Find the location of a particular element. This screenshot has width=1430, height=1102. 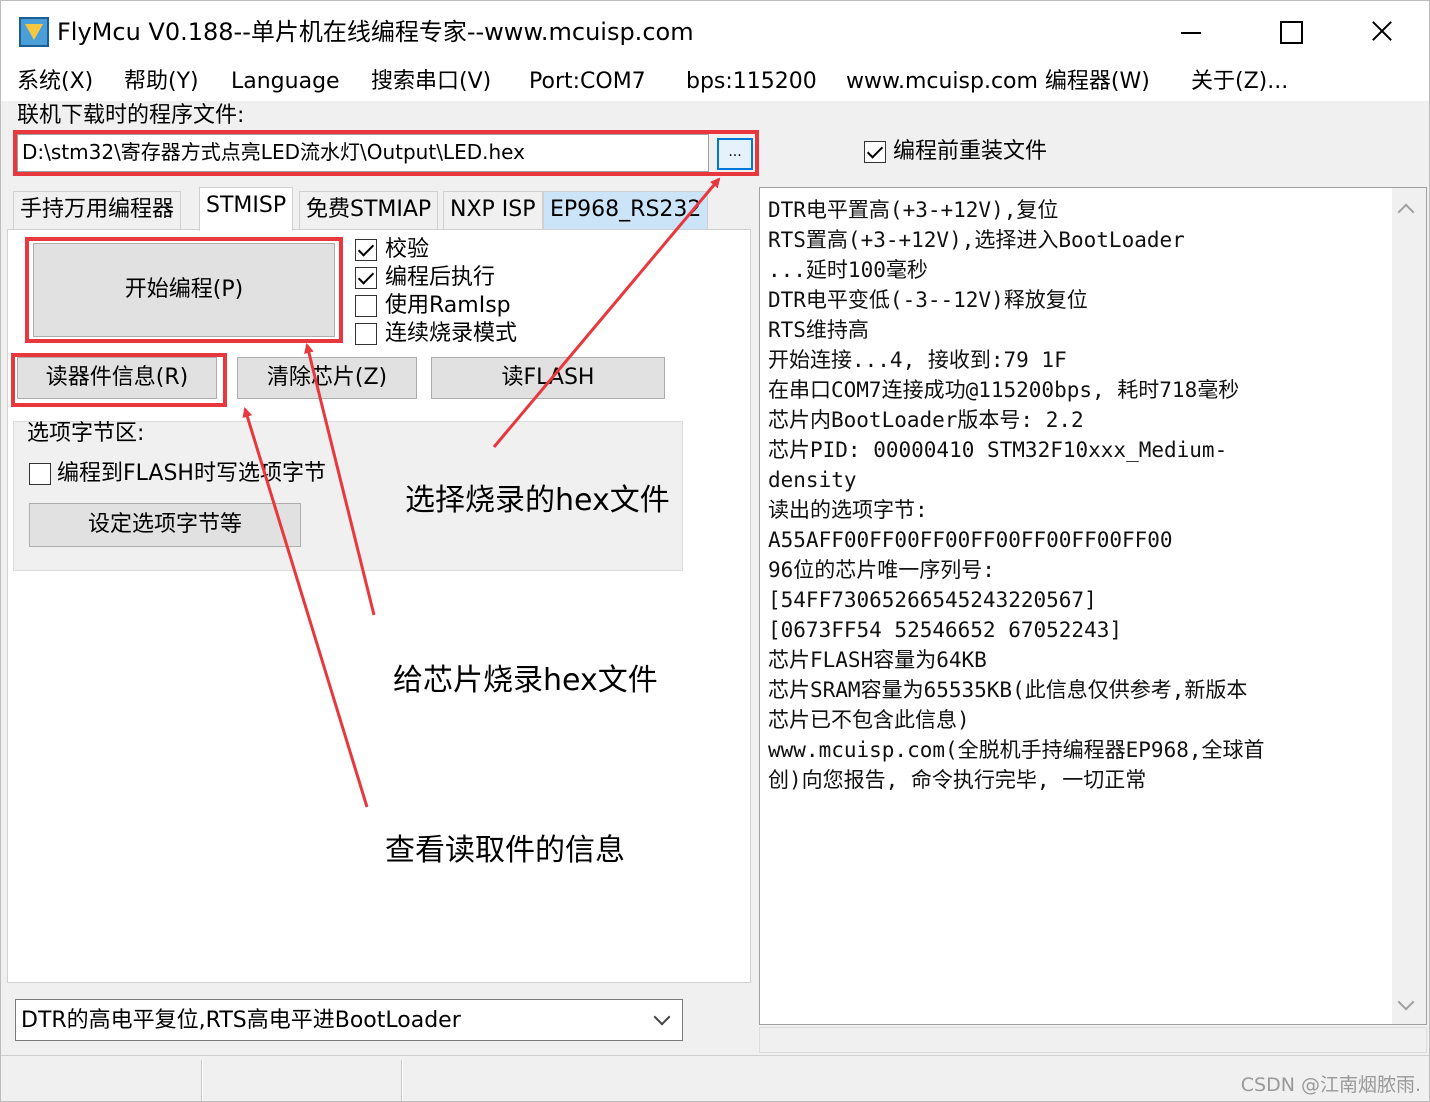

log-line: www.mcuisp.com(全脱机手持编程器EP968,全球首 is located at coordinates (1016, 750).